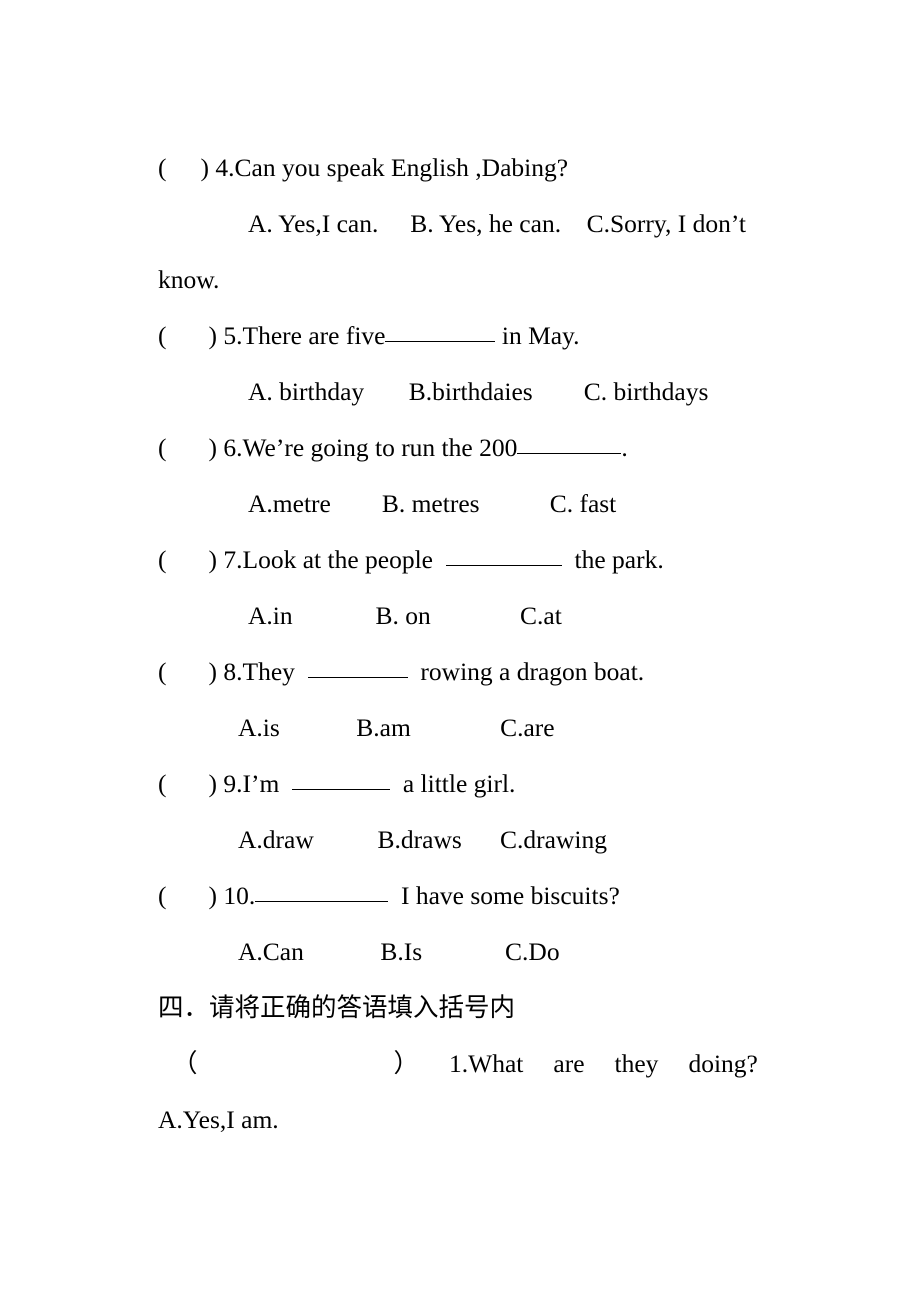  Describe the element at coordinates (233, 447) in the screenshot. I see `question-number-6: 6.` at that location.